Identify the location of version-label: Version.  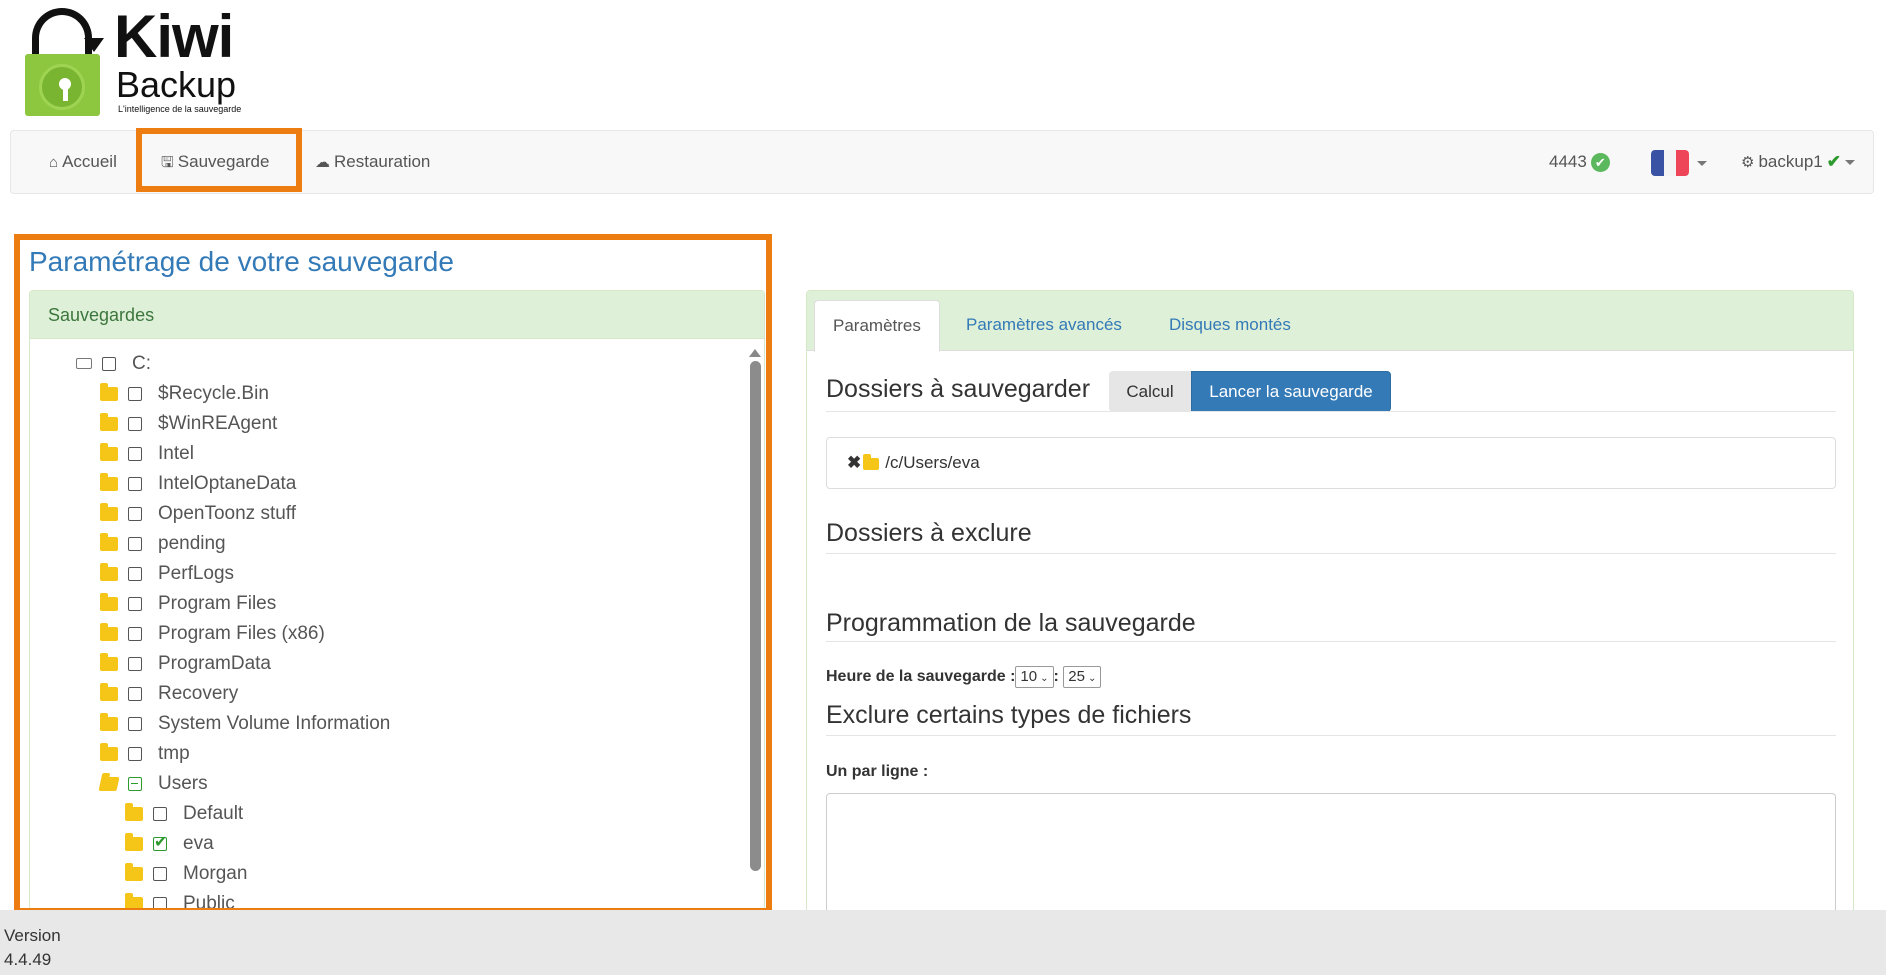
(32, 935).